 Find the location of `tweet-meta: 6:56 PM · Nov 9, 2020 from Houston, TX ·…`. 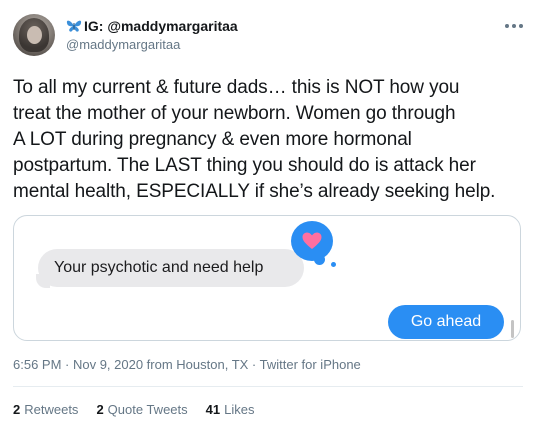

tweet-meta: 6:56 PM · Nov 9, 2020 from Houston, TX ·… is located at coordinates (187, 364).